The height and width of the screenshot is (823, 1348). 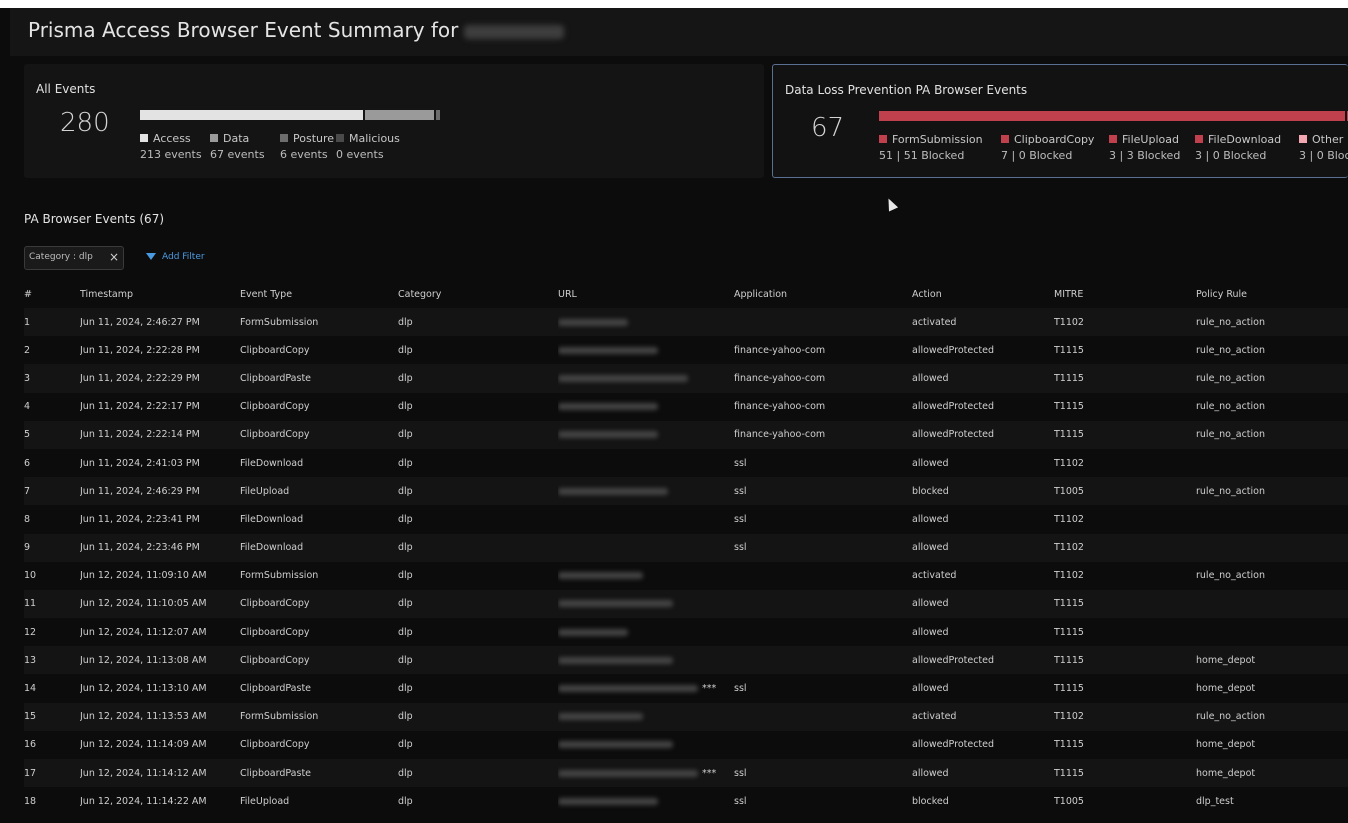 I want to click on col-header-url: URL, so click(x=646, y=294).